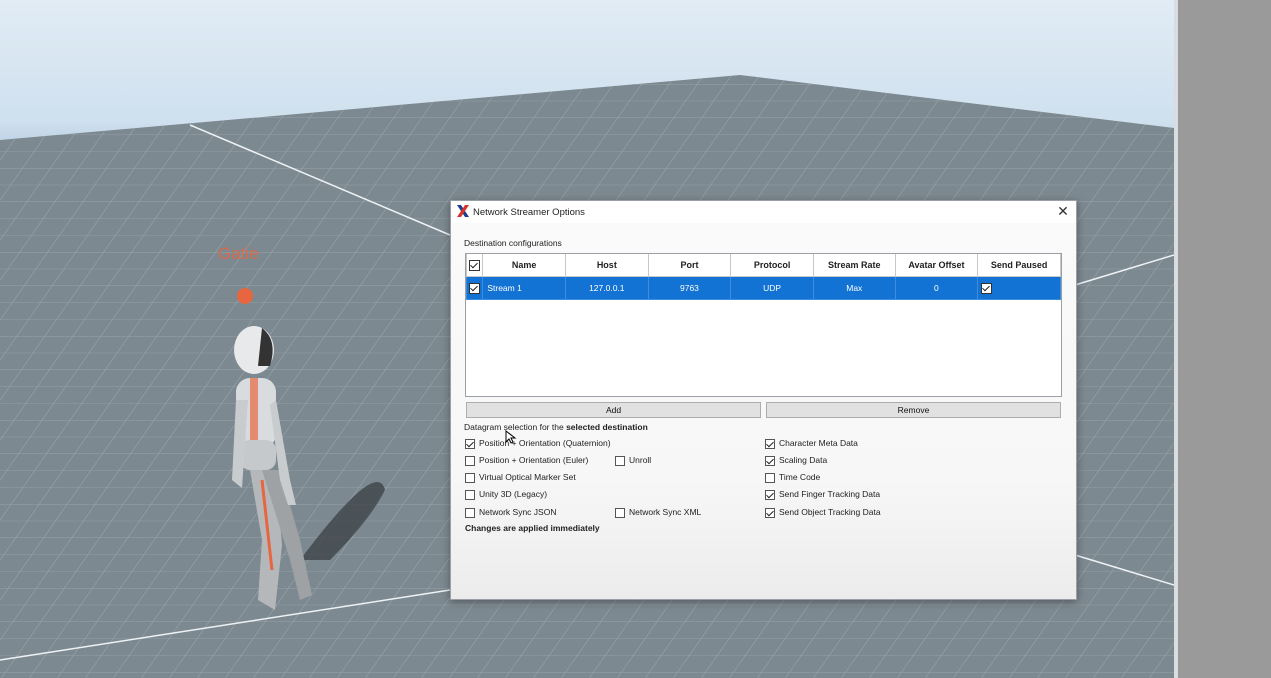 The height and width of the screenshot is (678, 1271). I want to click on option-position-orientation-quaternion: Position + Orientation (Quaternion), so click(538, 443).